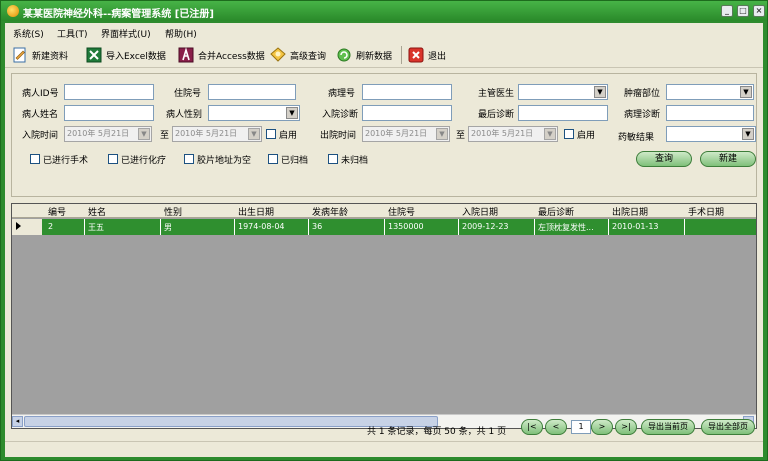  Describe the element at coordinates (28, 33) in the screenshot. I see `menu-system: 系统(S)` at that location.